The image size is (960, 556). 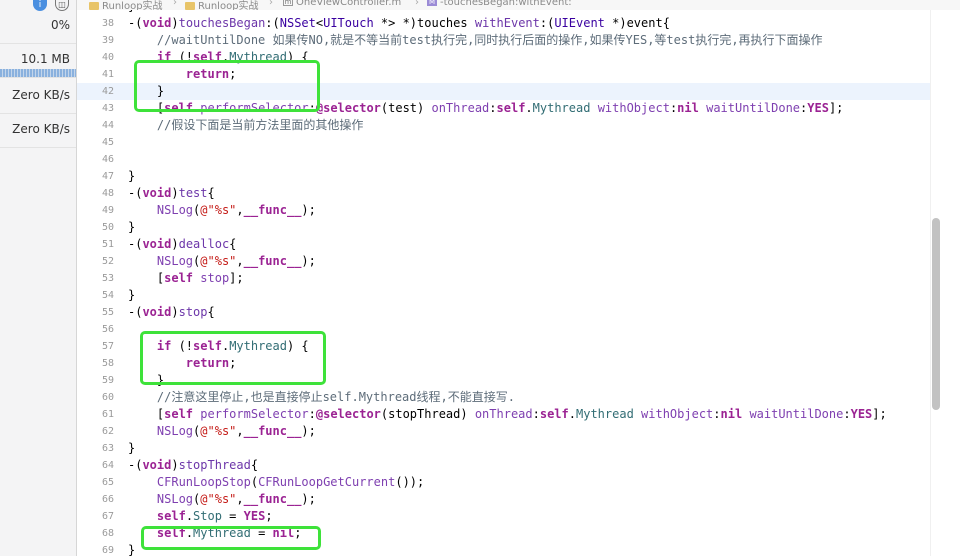 I want to click on line-number: 51, so click(x=107, y=244).